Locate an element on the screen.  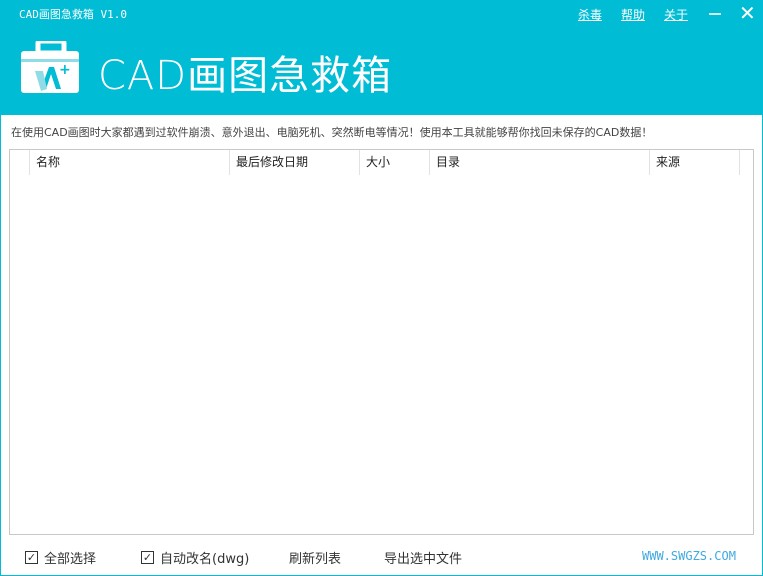
close-button: ✕ is located at coordinates (747, 13).